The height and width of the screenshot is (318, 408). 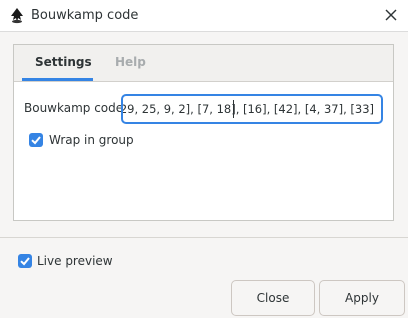 What do you see at coordinates (204, 237) in the screenshot?
I see `separator` at bounding box center [204, 237].